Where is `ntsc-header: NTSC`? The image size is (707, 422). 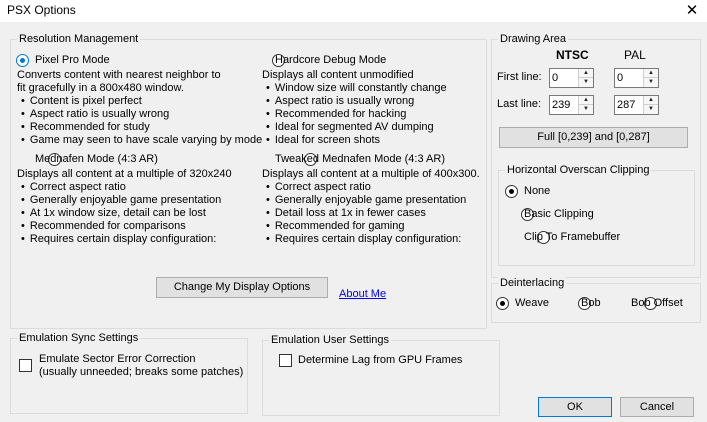
ntsc-header: NTSC is located at coordinates (572, 55).